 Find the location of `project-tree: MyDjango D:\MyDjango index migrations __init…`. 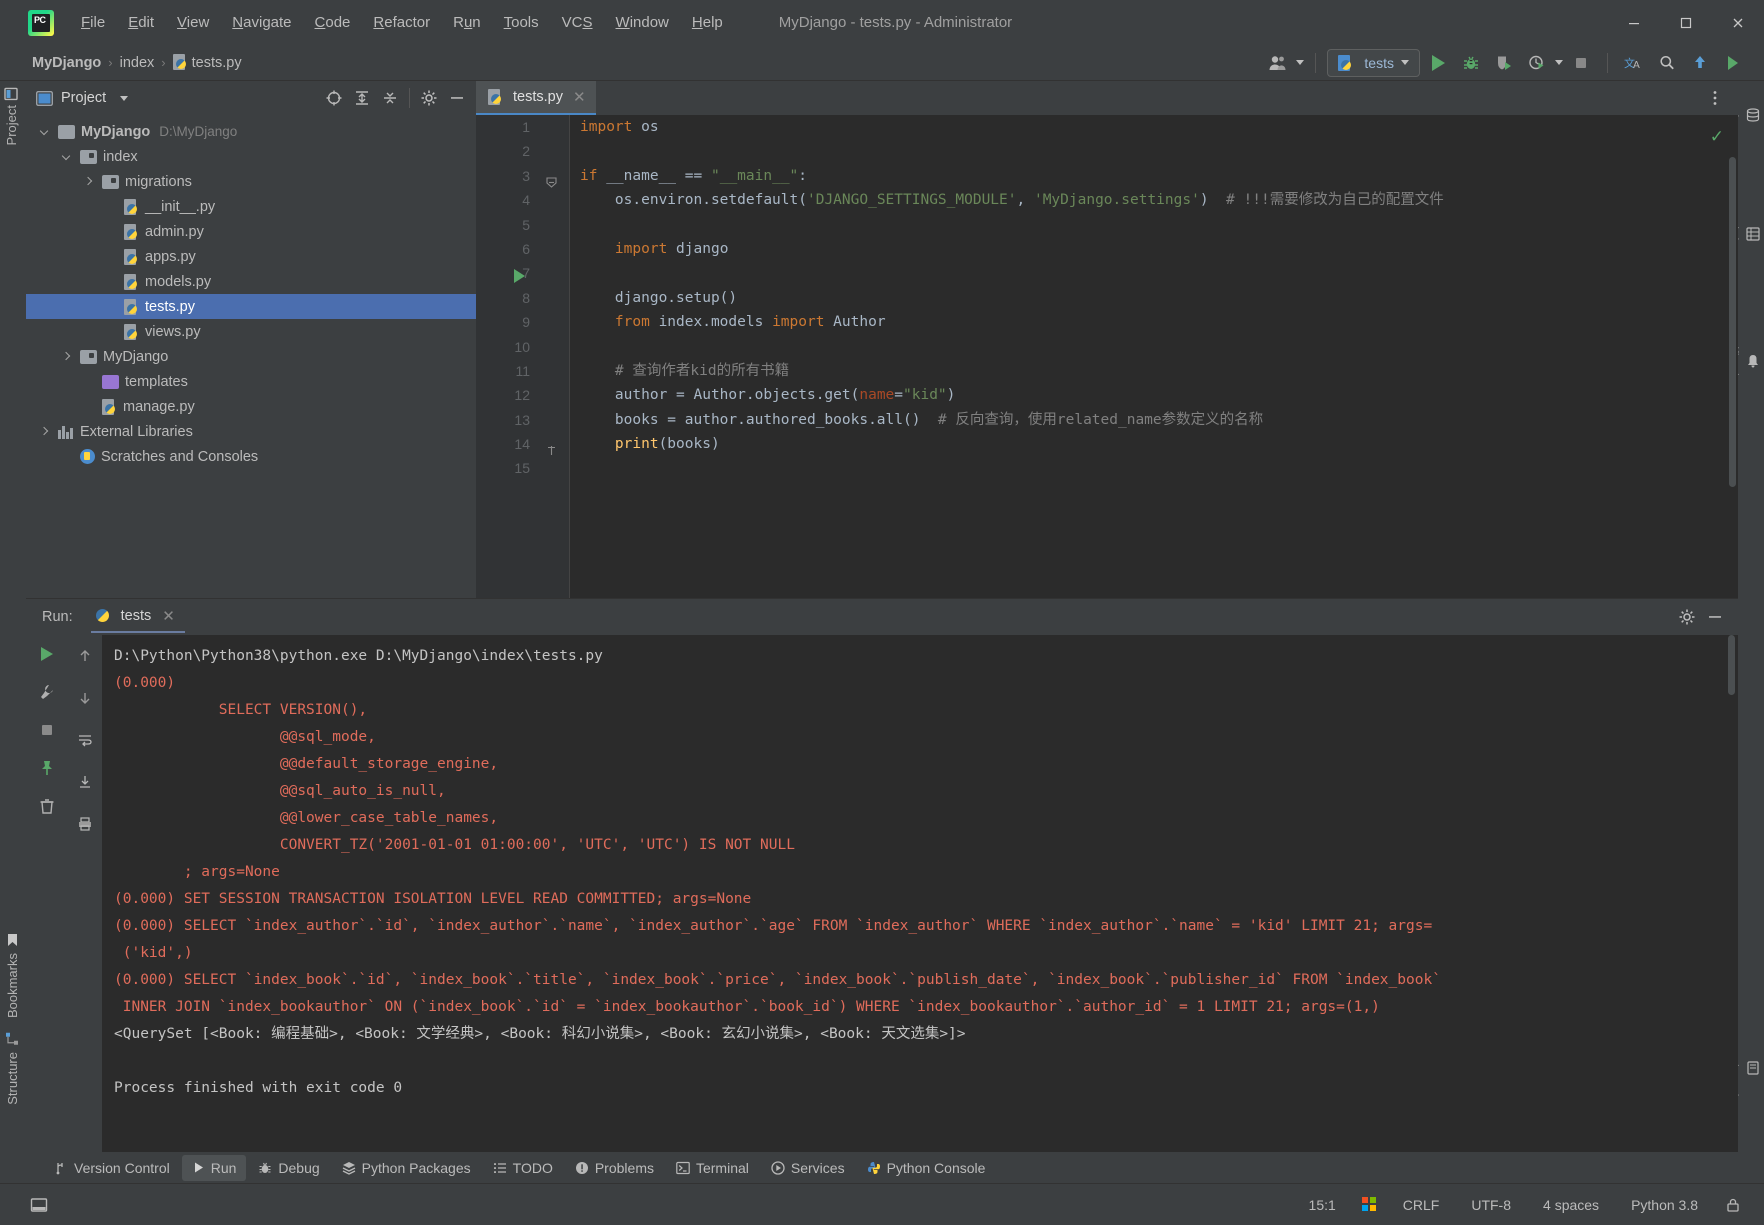

project-tree: MyDjango D:\MyDjango index migrations __init… is located at coordinates (251, 356).